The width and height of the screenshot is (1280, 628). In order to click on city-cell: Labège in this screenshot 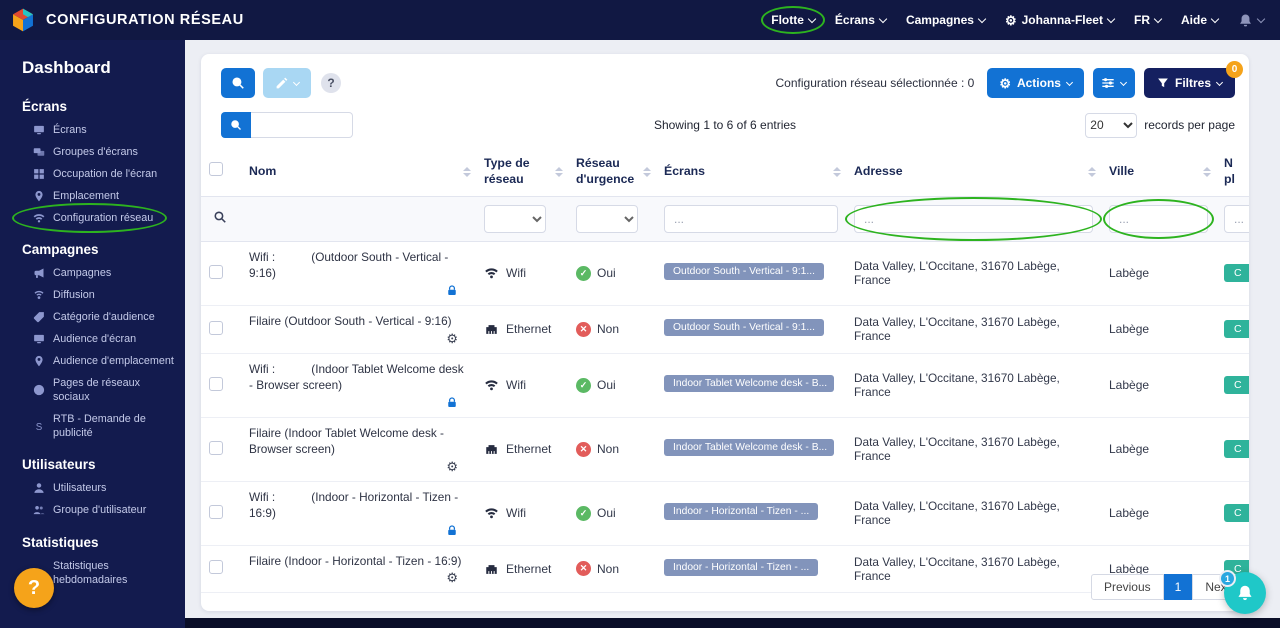, I will do `click(1158, 513)`.